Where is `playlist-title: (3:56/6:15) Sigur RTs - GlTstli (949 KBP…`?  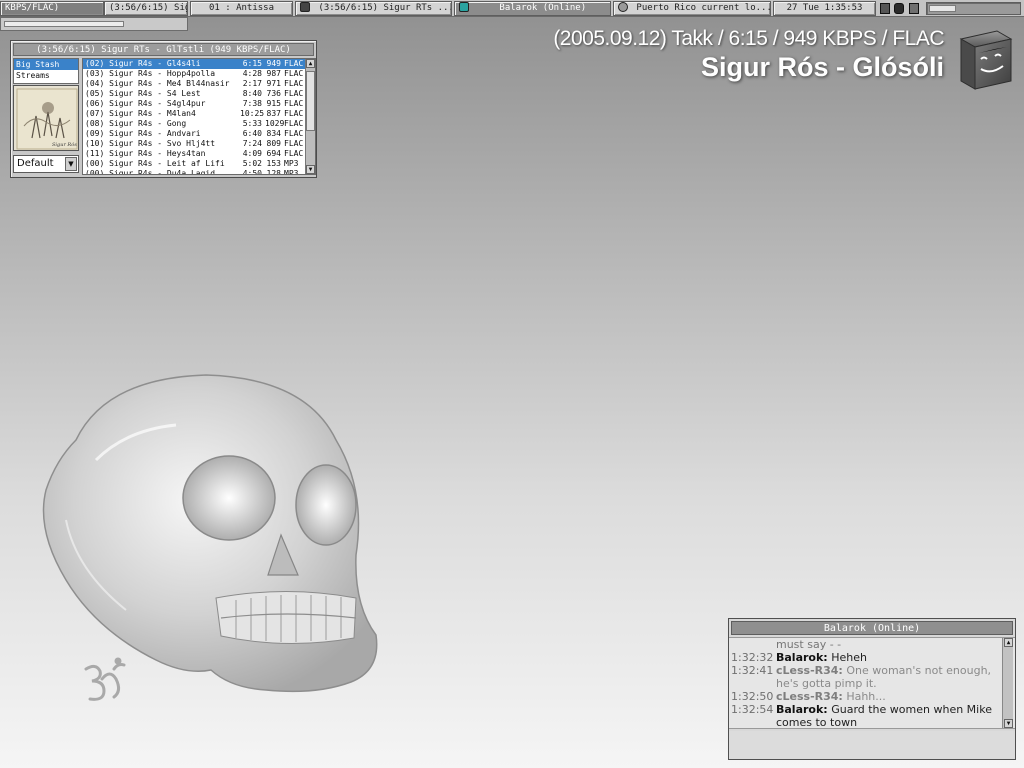 playlist-title: (3:56/6:15) Sigur RTs - GlTstli (949 KBP… is located at coordinates (163, 49).